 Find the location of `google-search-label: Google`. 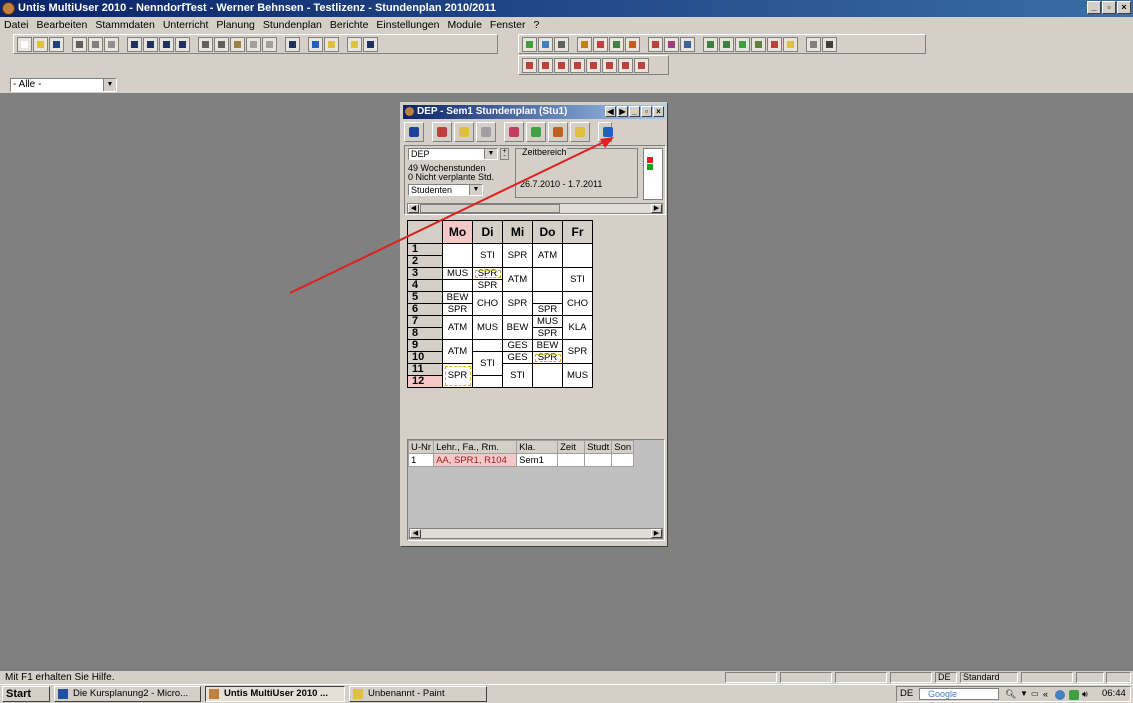

google-search-label: Google is located at coordinates (943, 694).